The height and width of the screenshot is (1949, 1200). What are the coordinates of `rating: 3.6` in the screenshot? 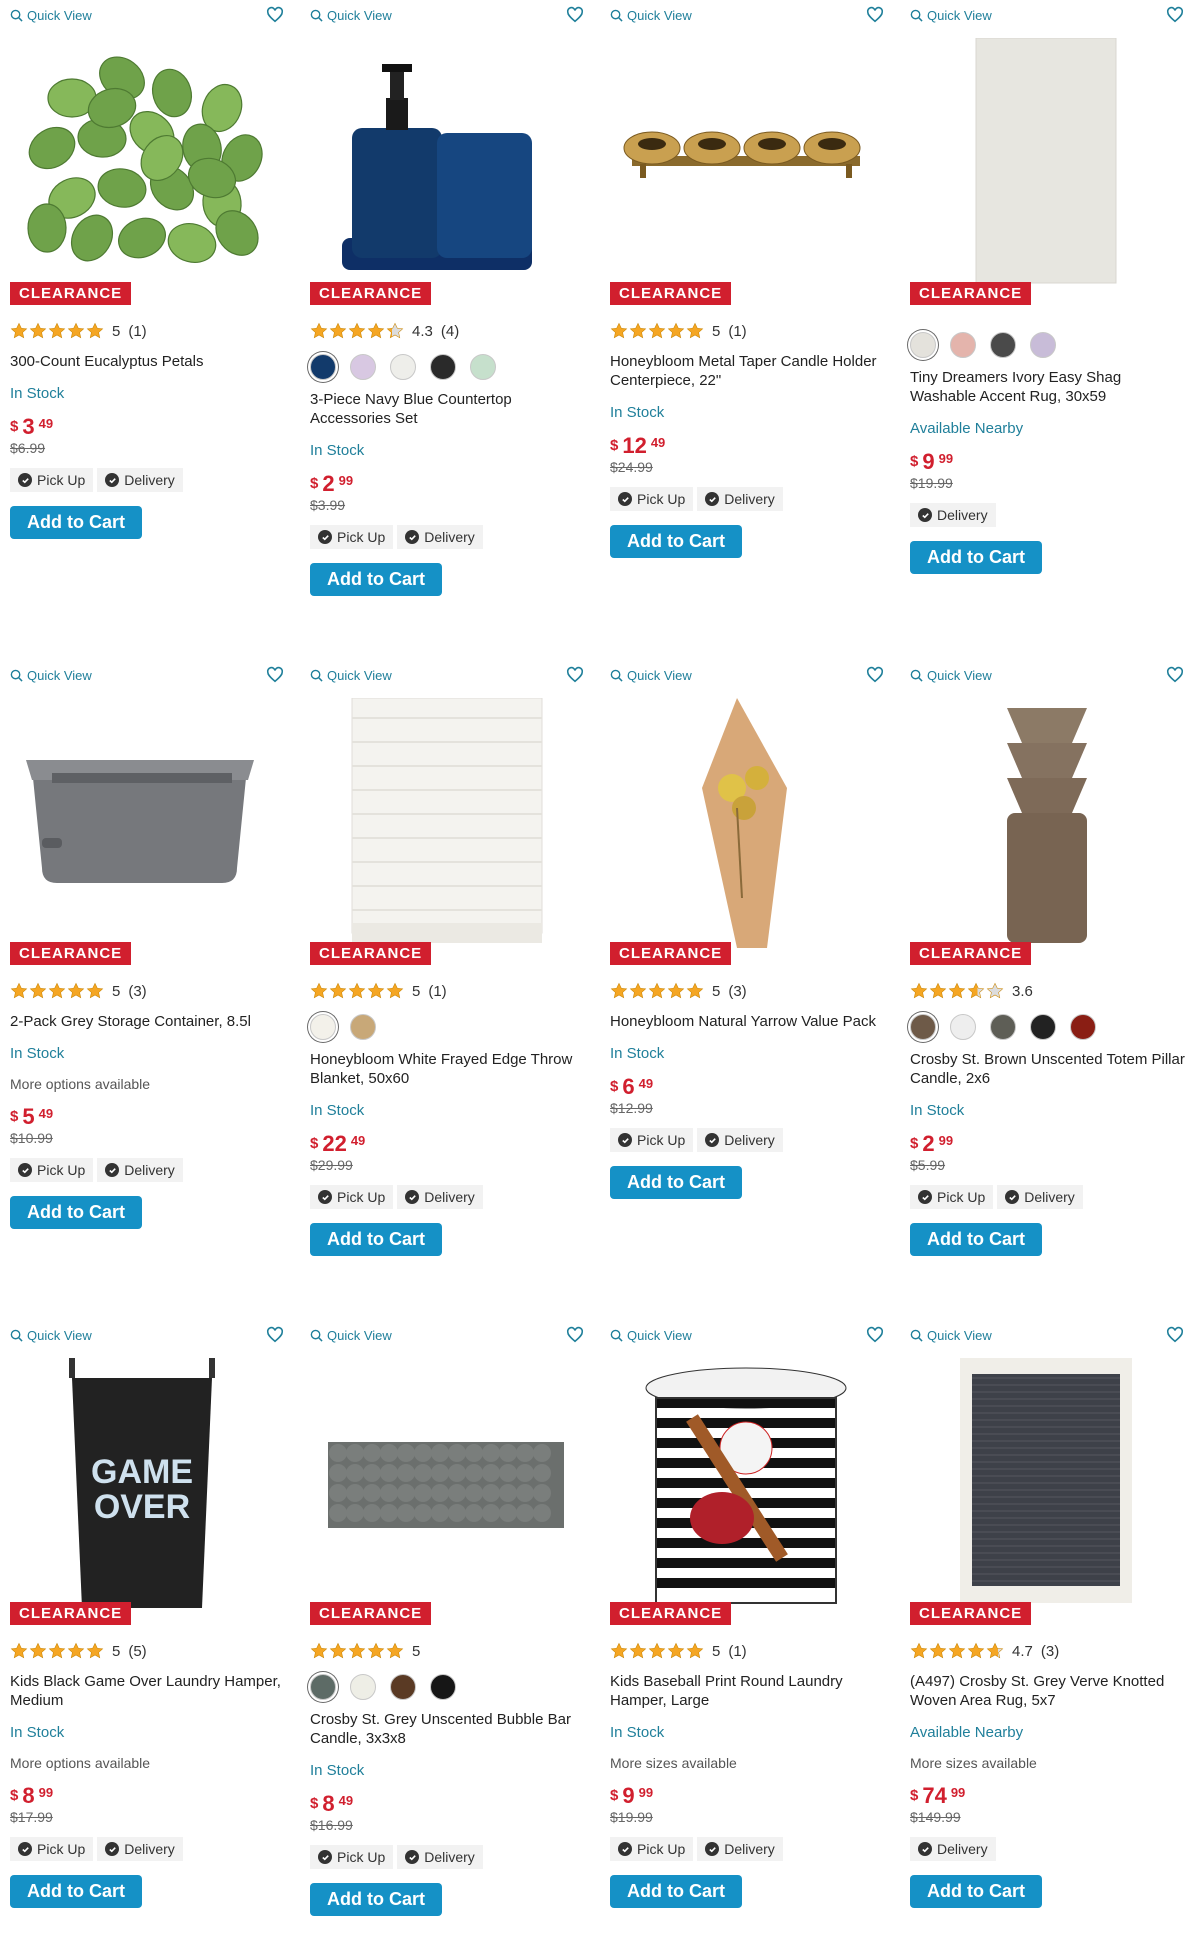 It's located at (1050, 991).